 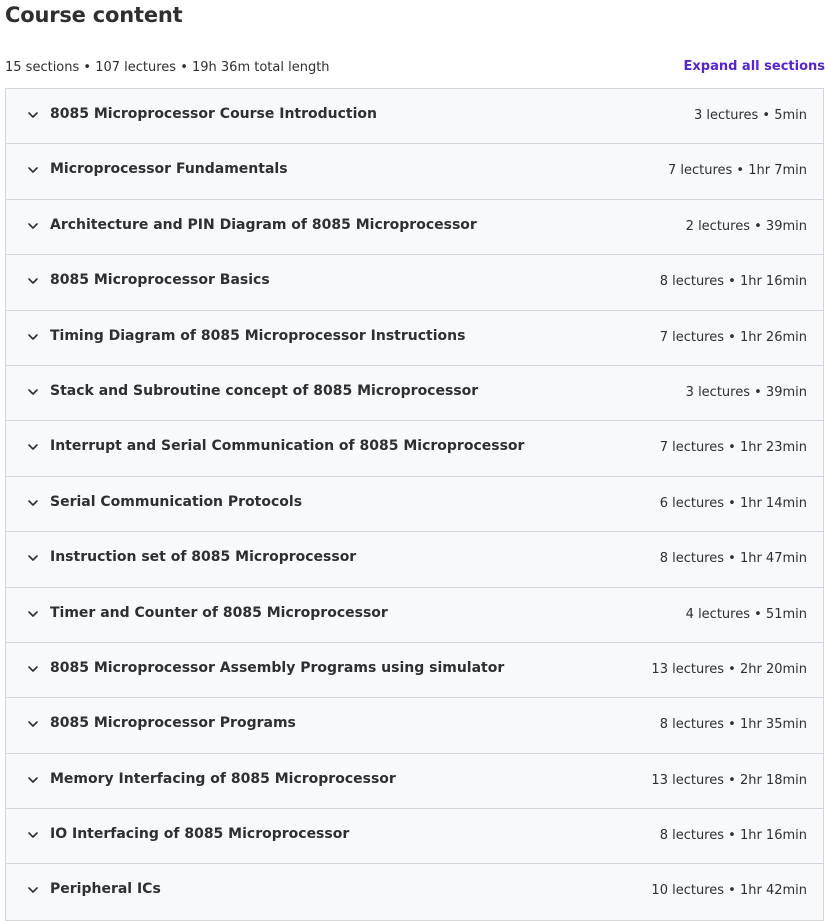 What do you see at coordinates (733, 724) in the screenshot?
I see `section-meta: 8 lectures • 1hr 35min` at bounding box center [733, 724].